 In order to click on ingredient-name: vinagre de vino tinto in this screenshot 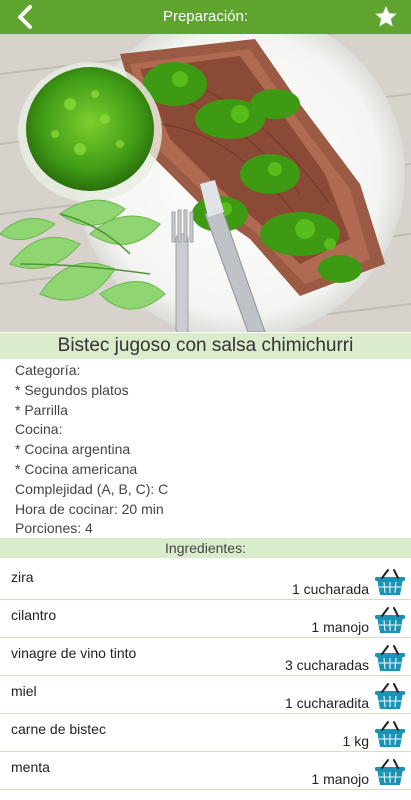, I will do `click(74, 653)`.